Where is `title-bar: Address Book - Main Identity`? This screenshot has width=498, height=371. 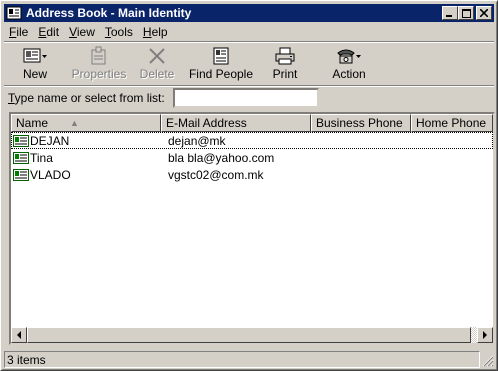 title-bar: Address Book - Main Identity is located at coordinates (249, 13).